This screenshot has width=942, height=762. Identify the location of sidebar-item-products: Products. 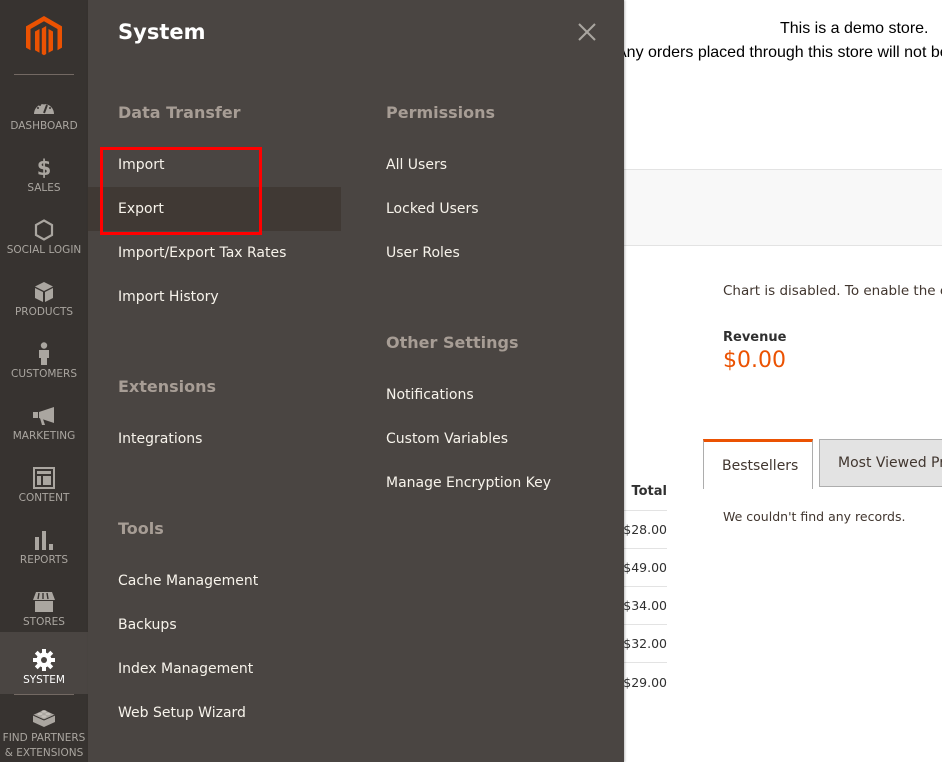
(44, 295).